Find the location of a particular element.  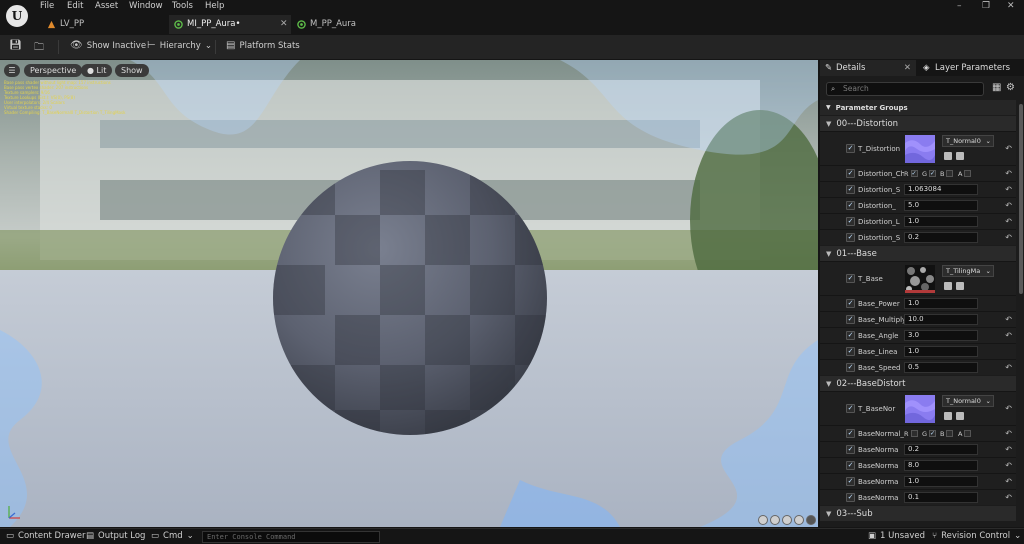

preview-cylinder-icon is located at coordinates (763, 520).